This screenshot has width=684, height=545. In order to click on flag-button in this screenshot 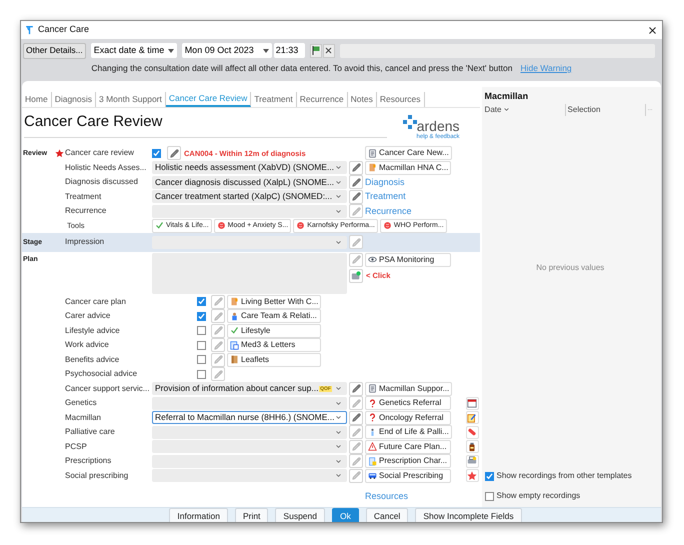, I will do `click(316, 51)`.